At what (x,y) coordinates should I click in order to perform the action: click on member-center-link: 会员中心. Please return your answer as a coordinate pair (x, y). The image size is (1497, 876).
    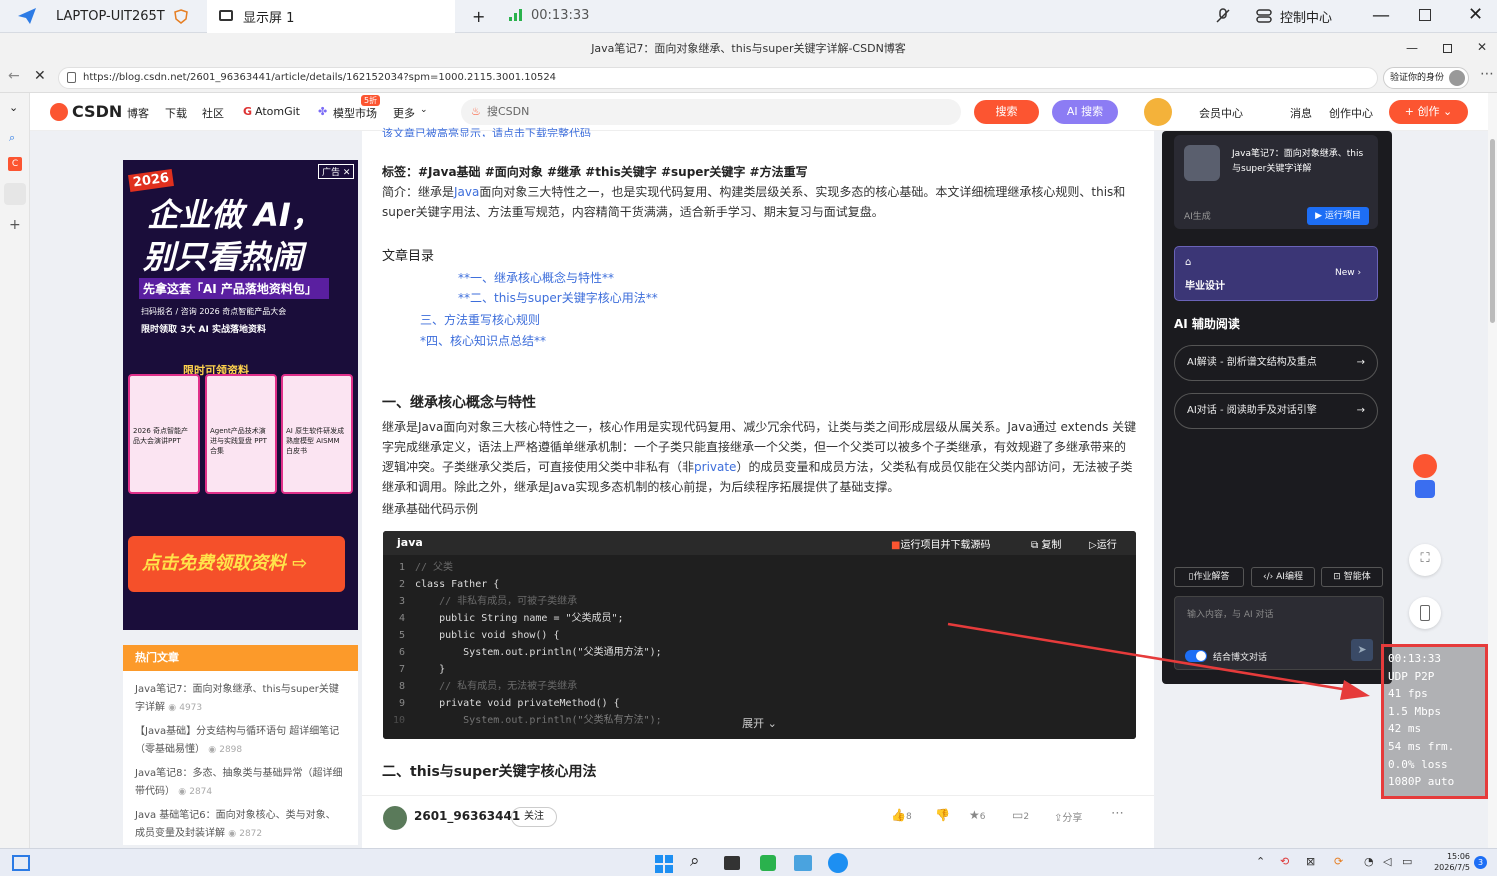
    Looking at the image, I should click on (1221, 113).